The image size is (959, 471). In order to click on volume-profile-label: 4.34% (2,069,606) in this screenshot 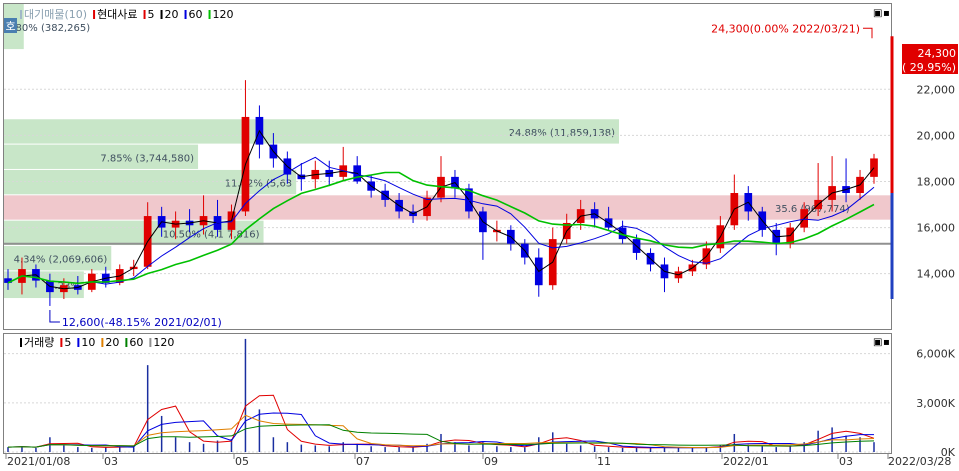, I will do `click(61, 260)`.